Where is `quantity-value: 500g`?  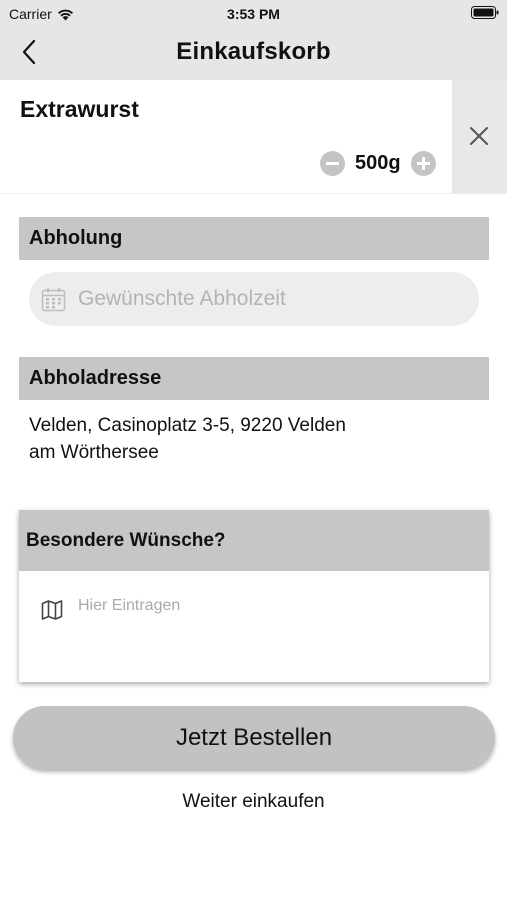
quantity-value: 500g is located at coordinates (378, 163).